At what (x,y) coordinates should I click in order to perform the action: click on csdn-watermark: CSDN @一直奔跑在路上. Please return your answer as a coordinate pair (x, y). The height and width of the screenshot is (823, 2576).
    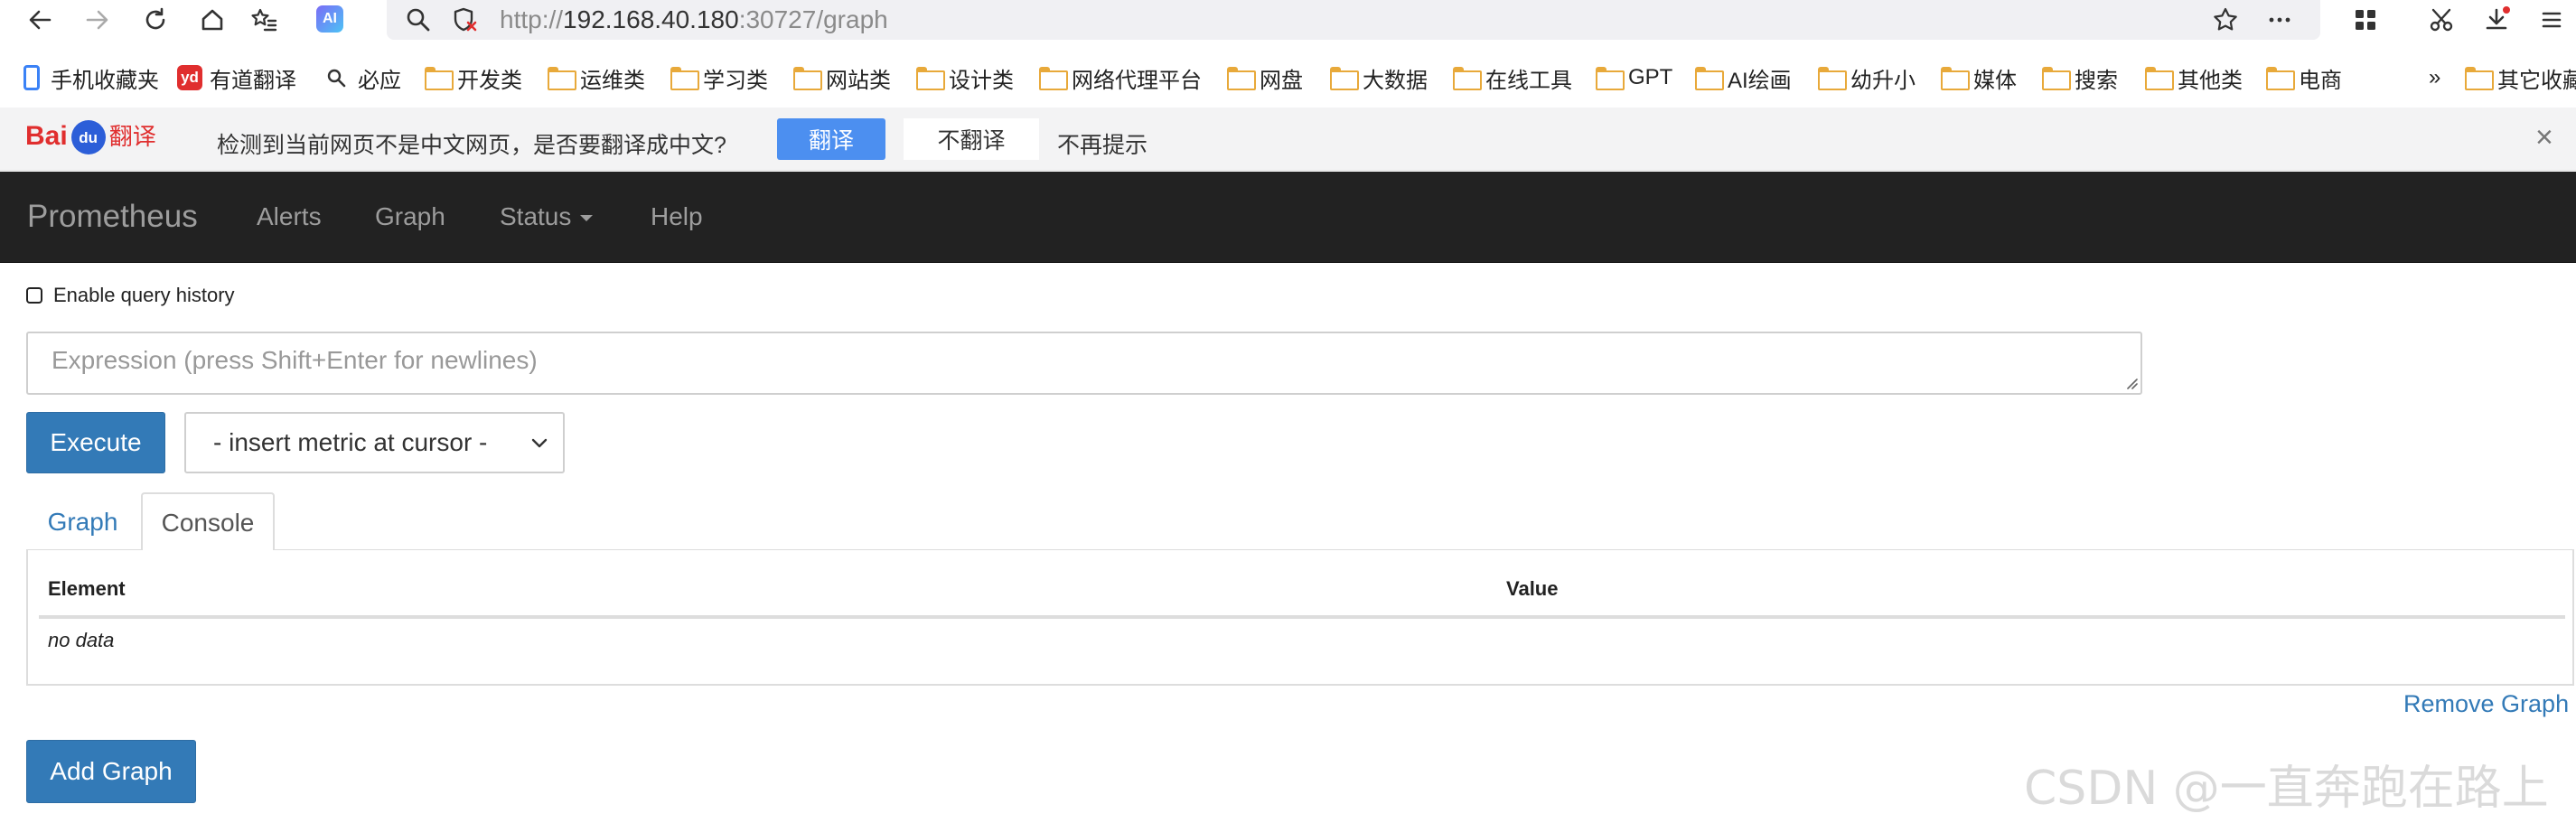
    Looking at the image, I should click on (2286, 789).